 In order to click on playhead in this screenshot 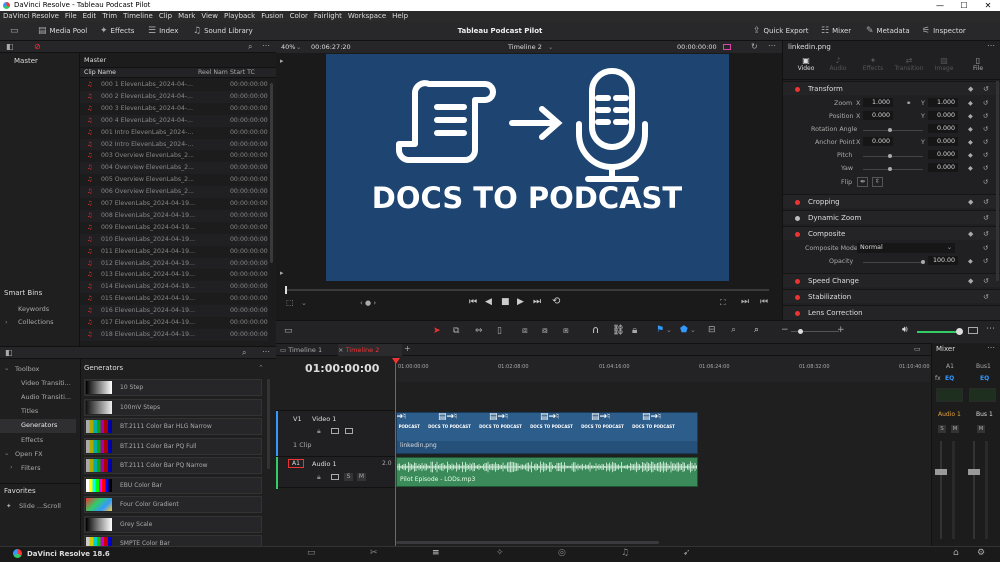, I will do `click(395, 452)`.